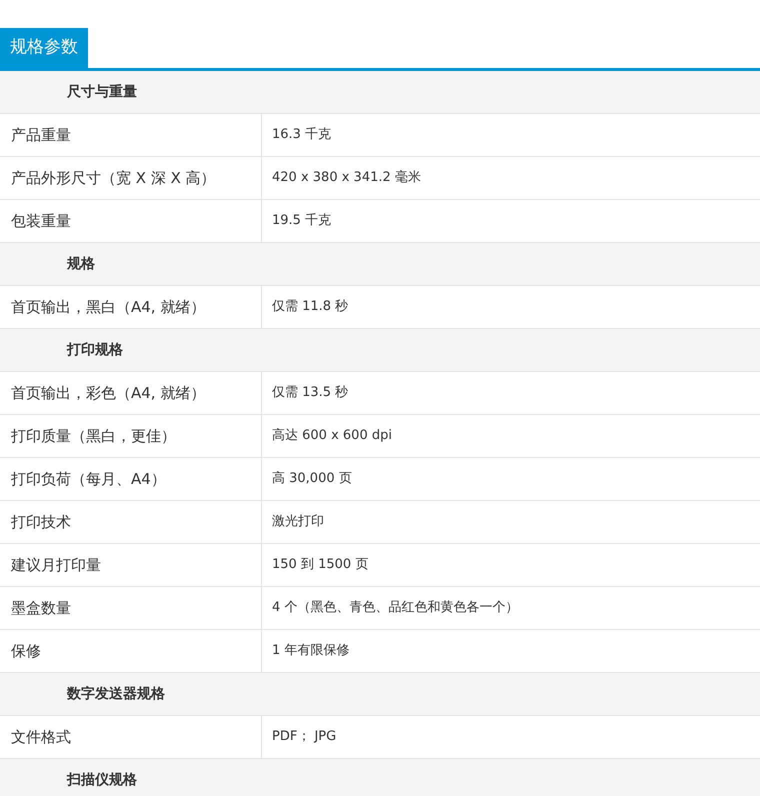 This screenshot has width=760, height=796. What do you see at coordinates (332, 436) in the screenshot?
I see `spec-value-cell-text: 高达 600 x 600 dpi` at bounding box center [332, 436].